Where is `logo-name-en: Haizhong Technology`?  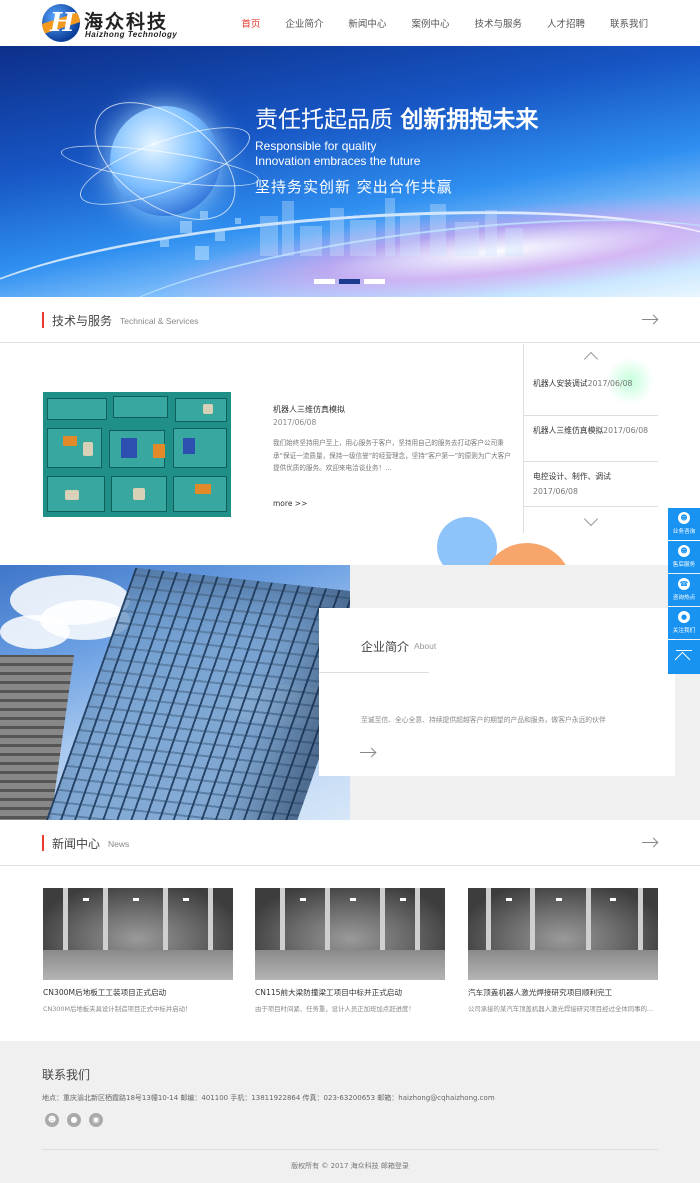 logo-name-en: Haizhong Technology is located at coordinates (131, 34).